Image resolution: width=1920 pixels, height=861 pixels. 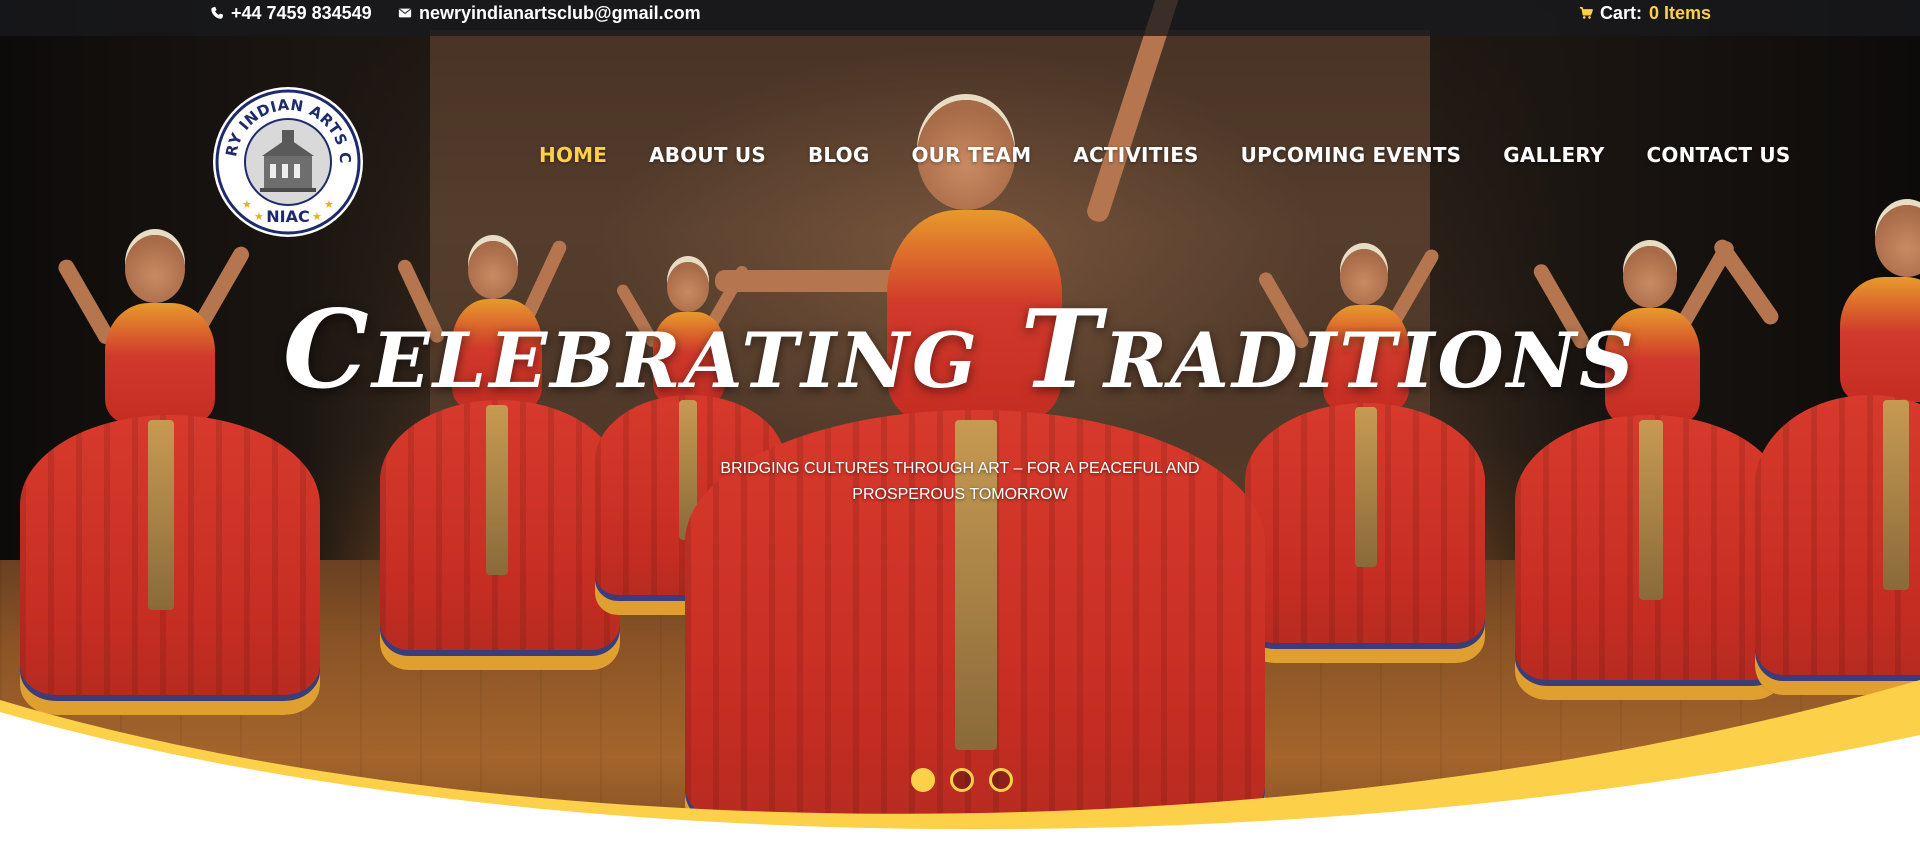 What do you see at coordinates (1135, 155) in the screenshot?
I see `nav-activities: ACTIVITIES` at bounding box center [1135, 155].